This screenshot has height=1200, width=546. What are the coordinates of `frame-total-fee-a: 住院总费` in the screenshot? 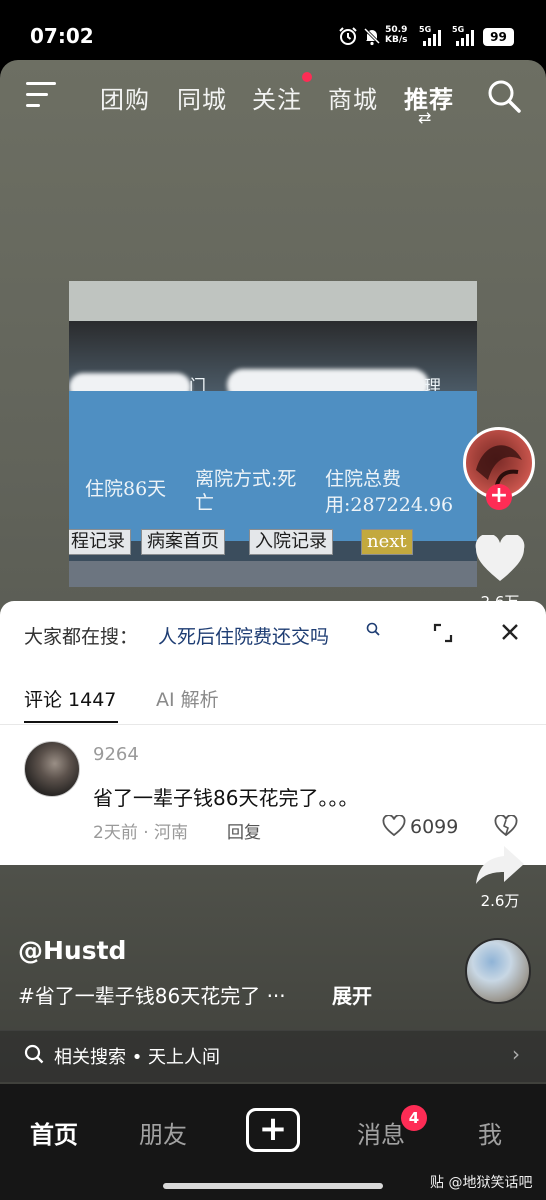 It's located at (363, 479).